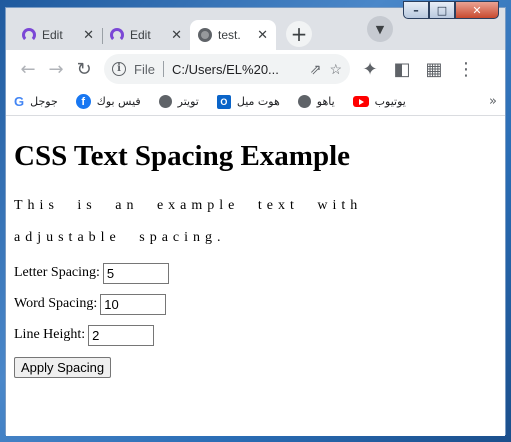  Describe the element at coordinates (63, 367) in the screenshot. I see `apply-spacing-button: Apply Spacing` at that location.